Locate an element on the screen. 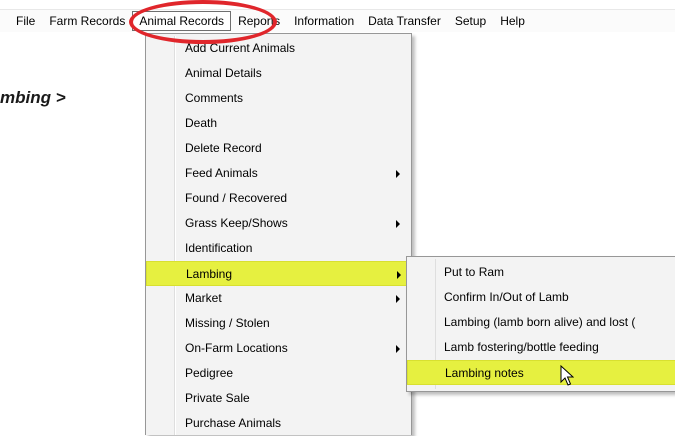  menu-item-grass-keep-shows: Grass Keep/Shows is located at coordinates (278, 223).